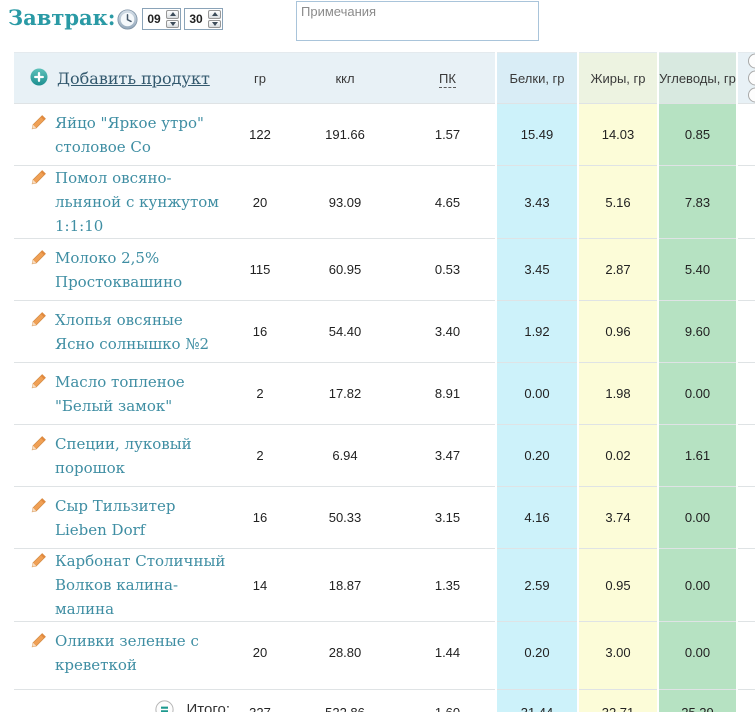 This screenshot has width=755, height=712. What do you see at coordinates (448, 455) in the screenshot?
I see `pk-value: 3.47` at bounding box center [448, 455].